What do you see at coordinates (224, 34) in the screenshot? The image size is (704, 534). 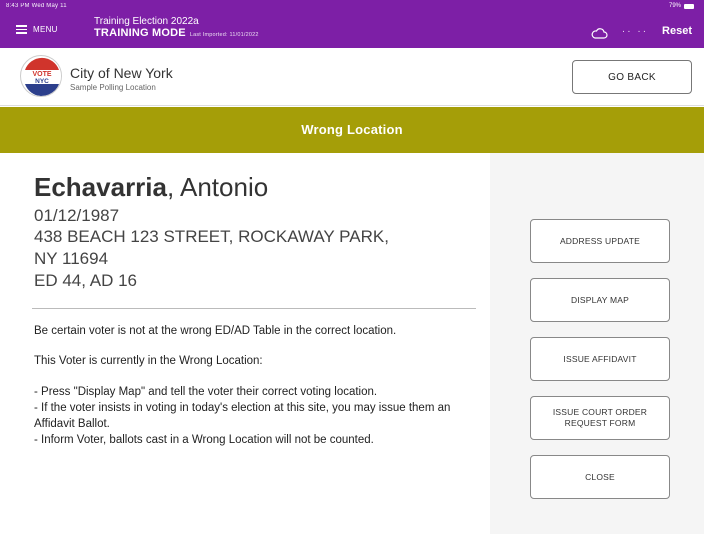 I see `last-imported: Last Imported: 11/01/2022` at bounding box center [224, 34].